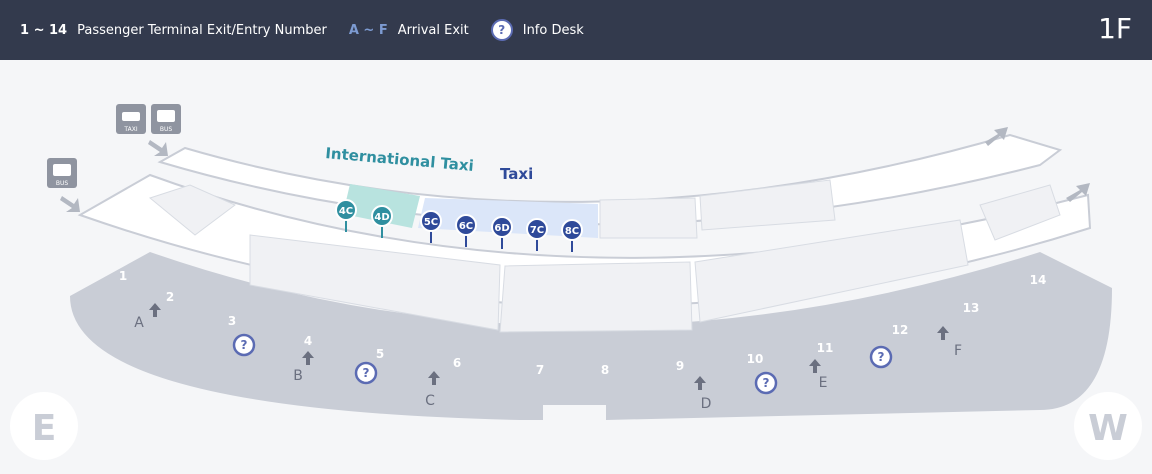 The height and width of the screenshot is (474, 1152). I want to click on floor-label: 1F, so click(1115, 28).